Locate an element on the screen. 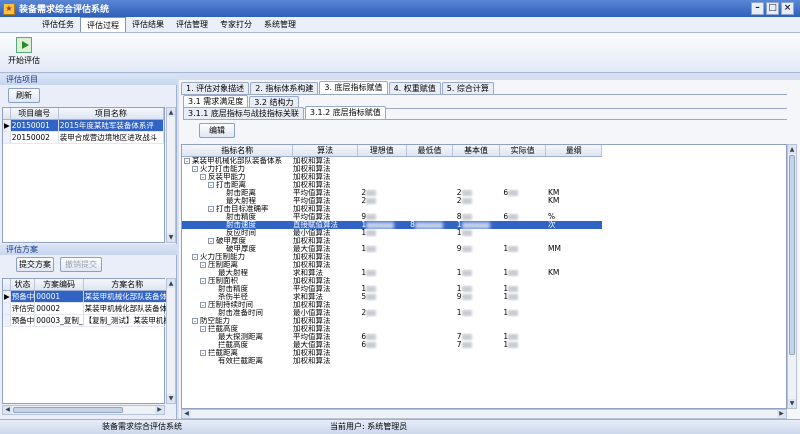  tab-link-tech-index: 3.1.1 底层指标与战技指标关联 is located at coordinates (243, 113).